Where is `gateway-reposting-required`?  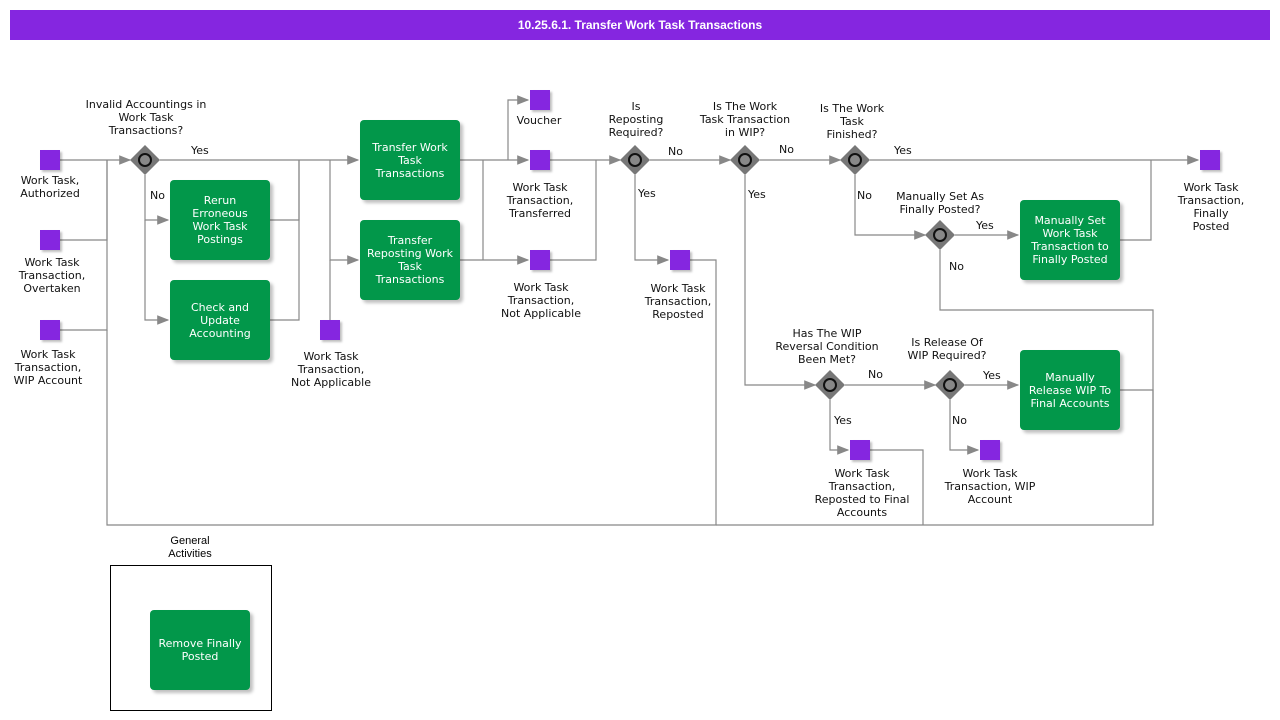 gateway-reposting-required is located at coordinates (635, 160).